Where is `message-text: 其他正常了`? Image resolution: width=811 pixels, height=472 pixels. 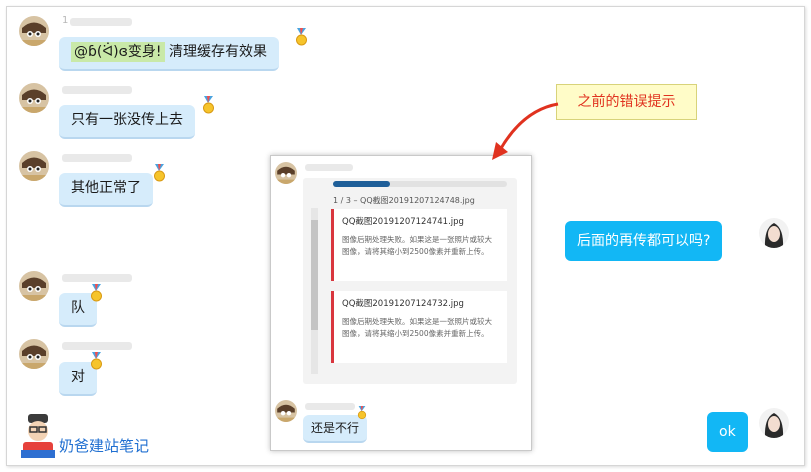
message-text: 其他正常了 is located at coordinates (106, 188).